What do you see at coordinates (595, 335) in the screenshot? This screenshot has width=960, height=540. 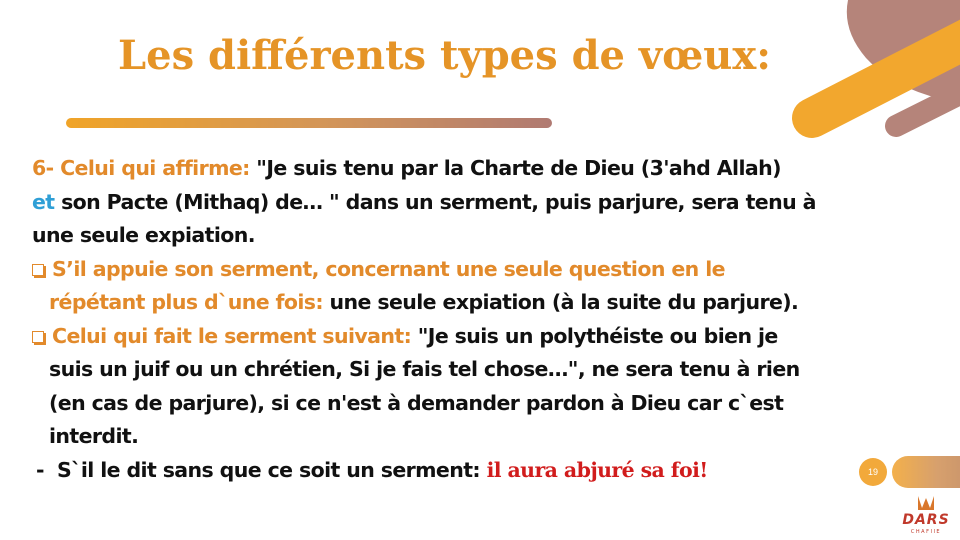 I see `bullet-2-rest-1: "Je suis un polythéiste ou bien je` at bounding box center [595, 335].